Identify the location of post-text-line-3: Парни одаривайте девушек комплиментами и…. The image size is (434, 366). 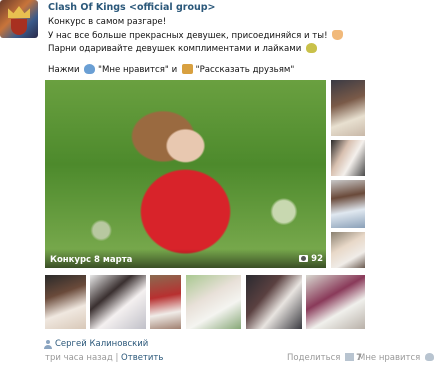
(183, 48).